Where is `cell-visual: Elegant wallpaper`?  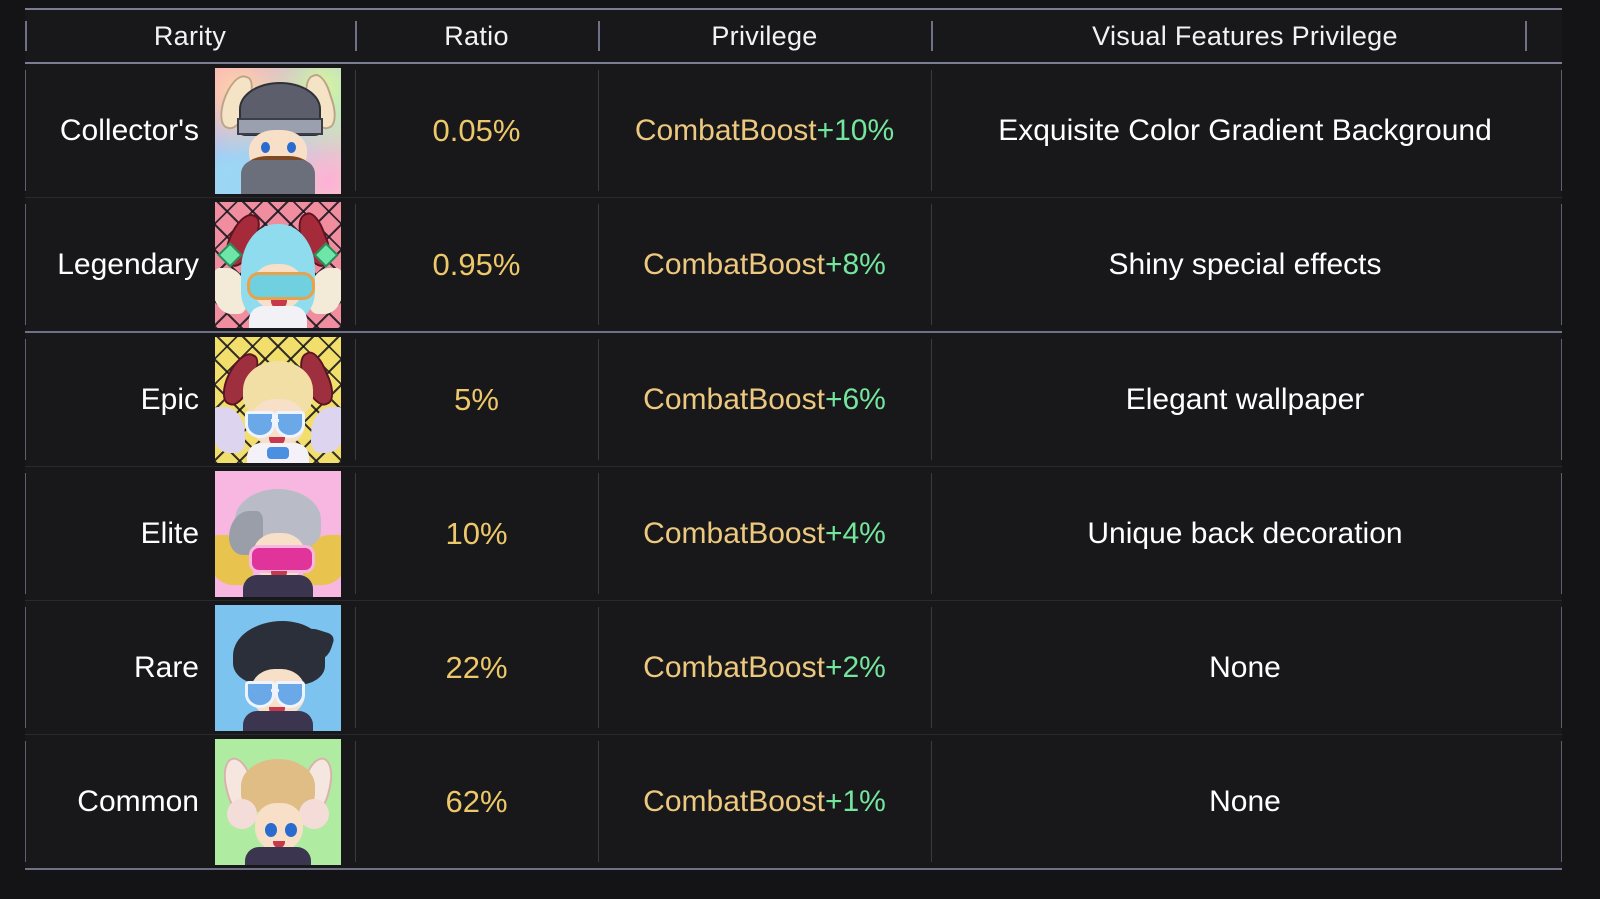
cell-visual: Elegant wallpaper is located at coordinates (1245, 399).